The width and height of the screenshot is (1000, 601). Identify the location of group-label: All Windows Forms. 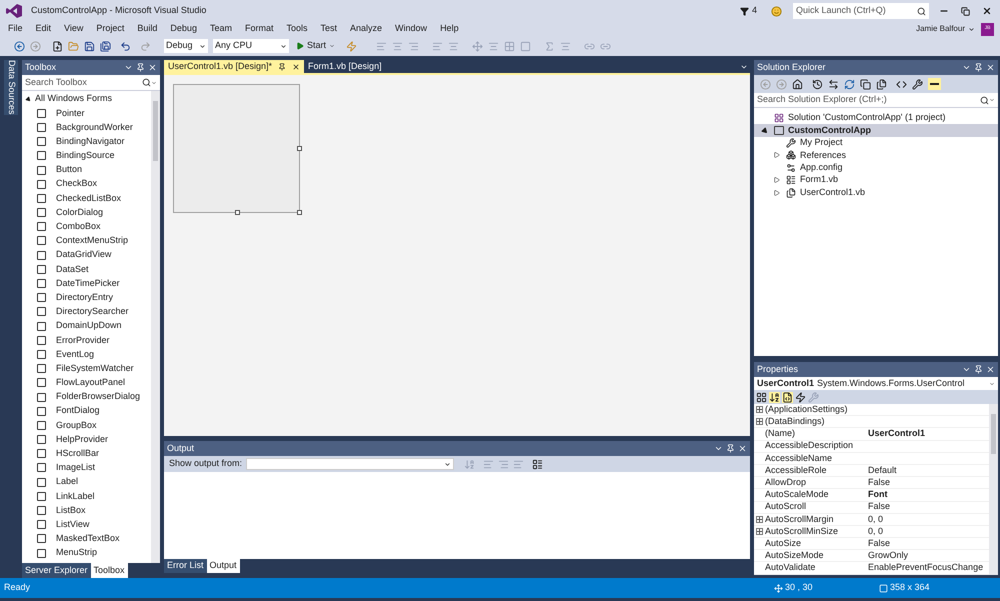
(73, 99).